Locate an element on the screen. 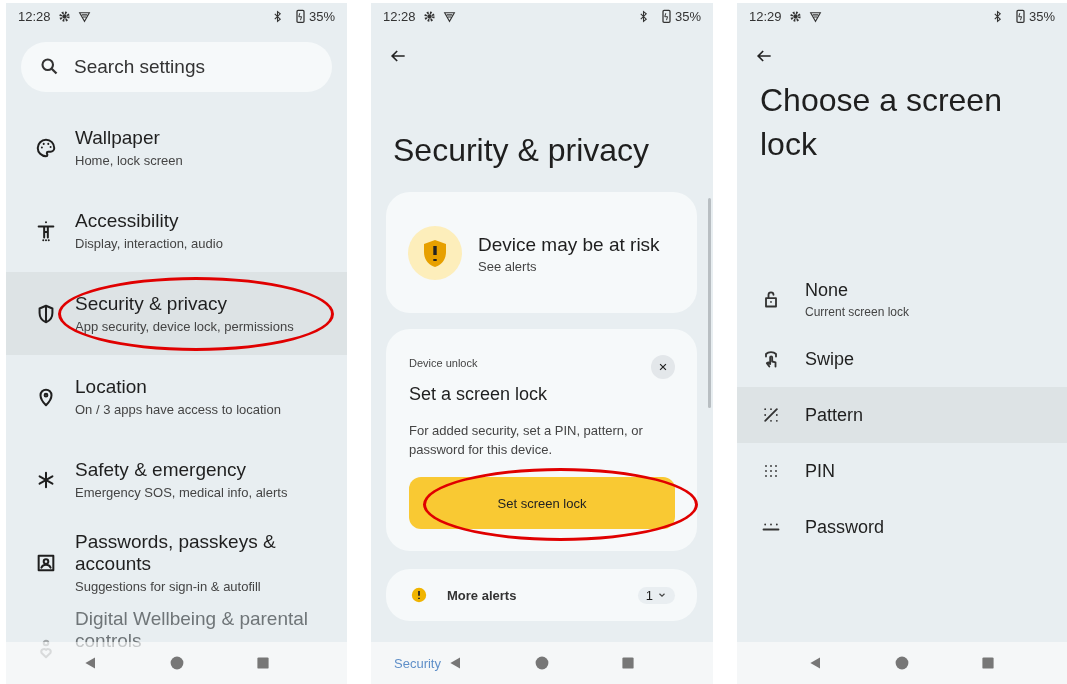  settings-item: Passwords, passkeys & accounts Suggestions for sign-in & autofill is located at coordinates (176, 562).